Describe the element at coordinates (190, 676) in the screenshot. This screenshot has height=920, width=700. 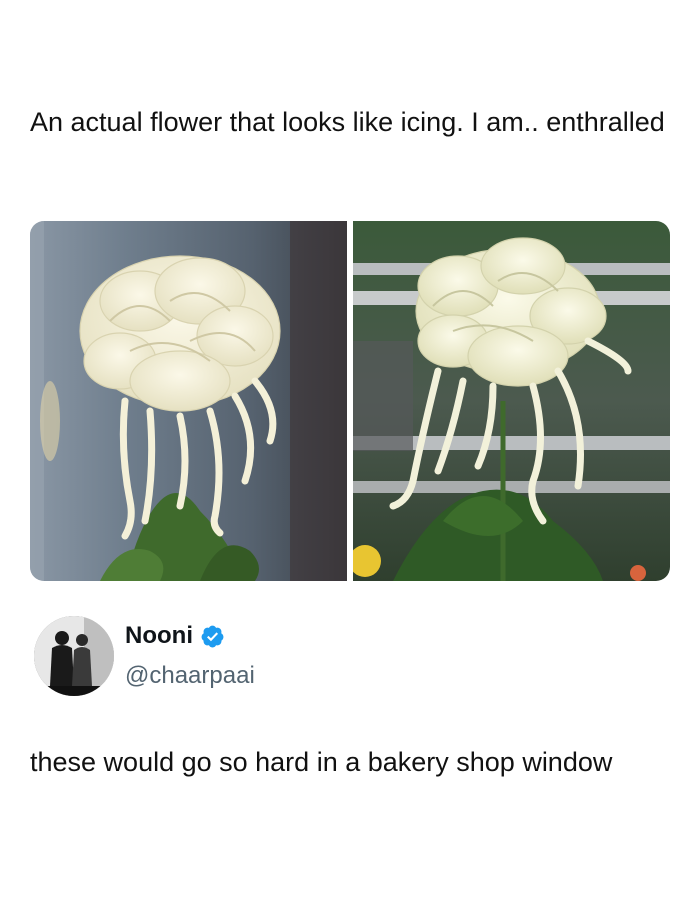
I see `user-handle: @chaarpaai` at that location.